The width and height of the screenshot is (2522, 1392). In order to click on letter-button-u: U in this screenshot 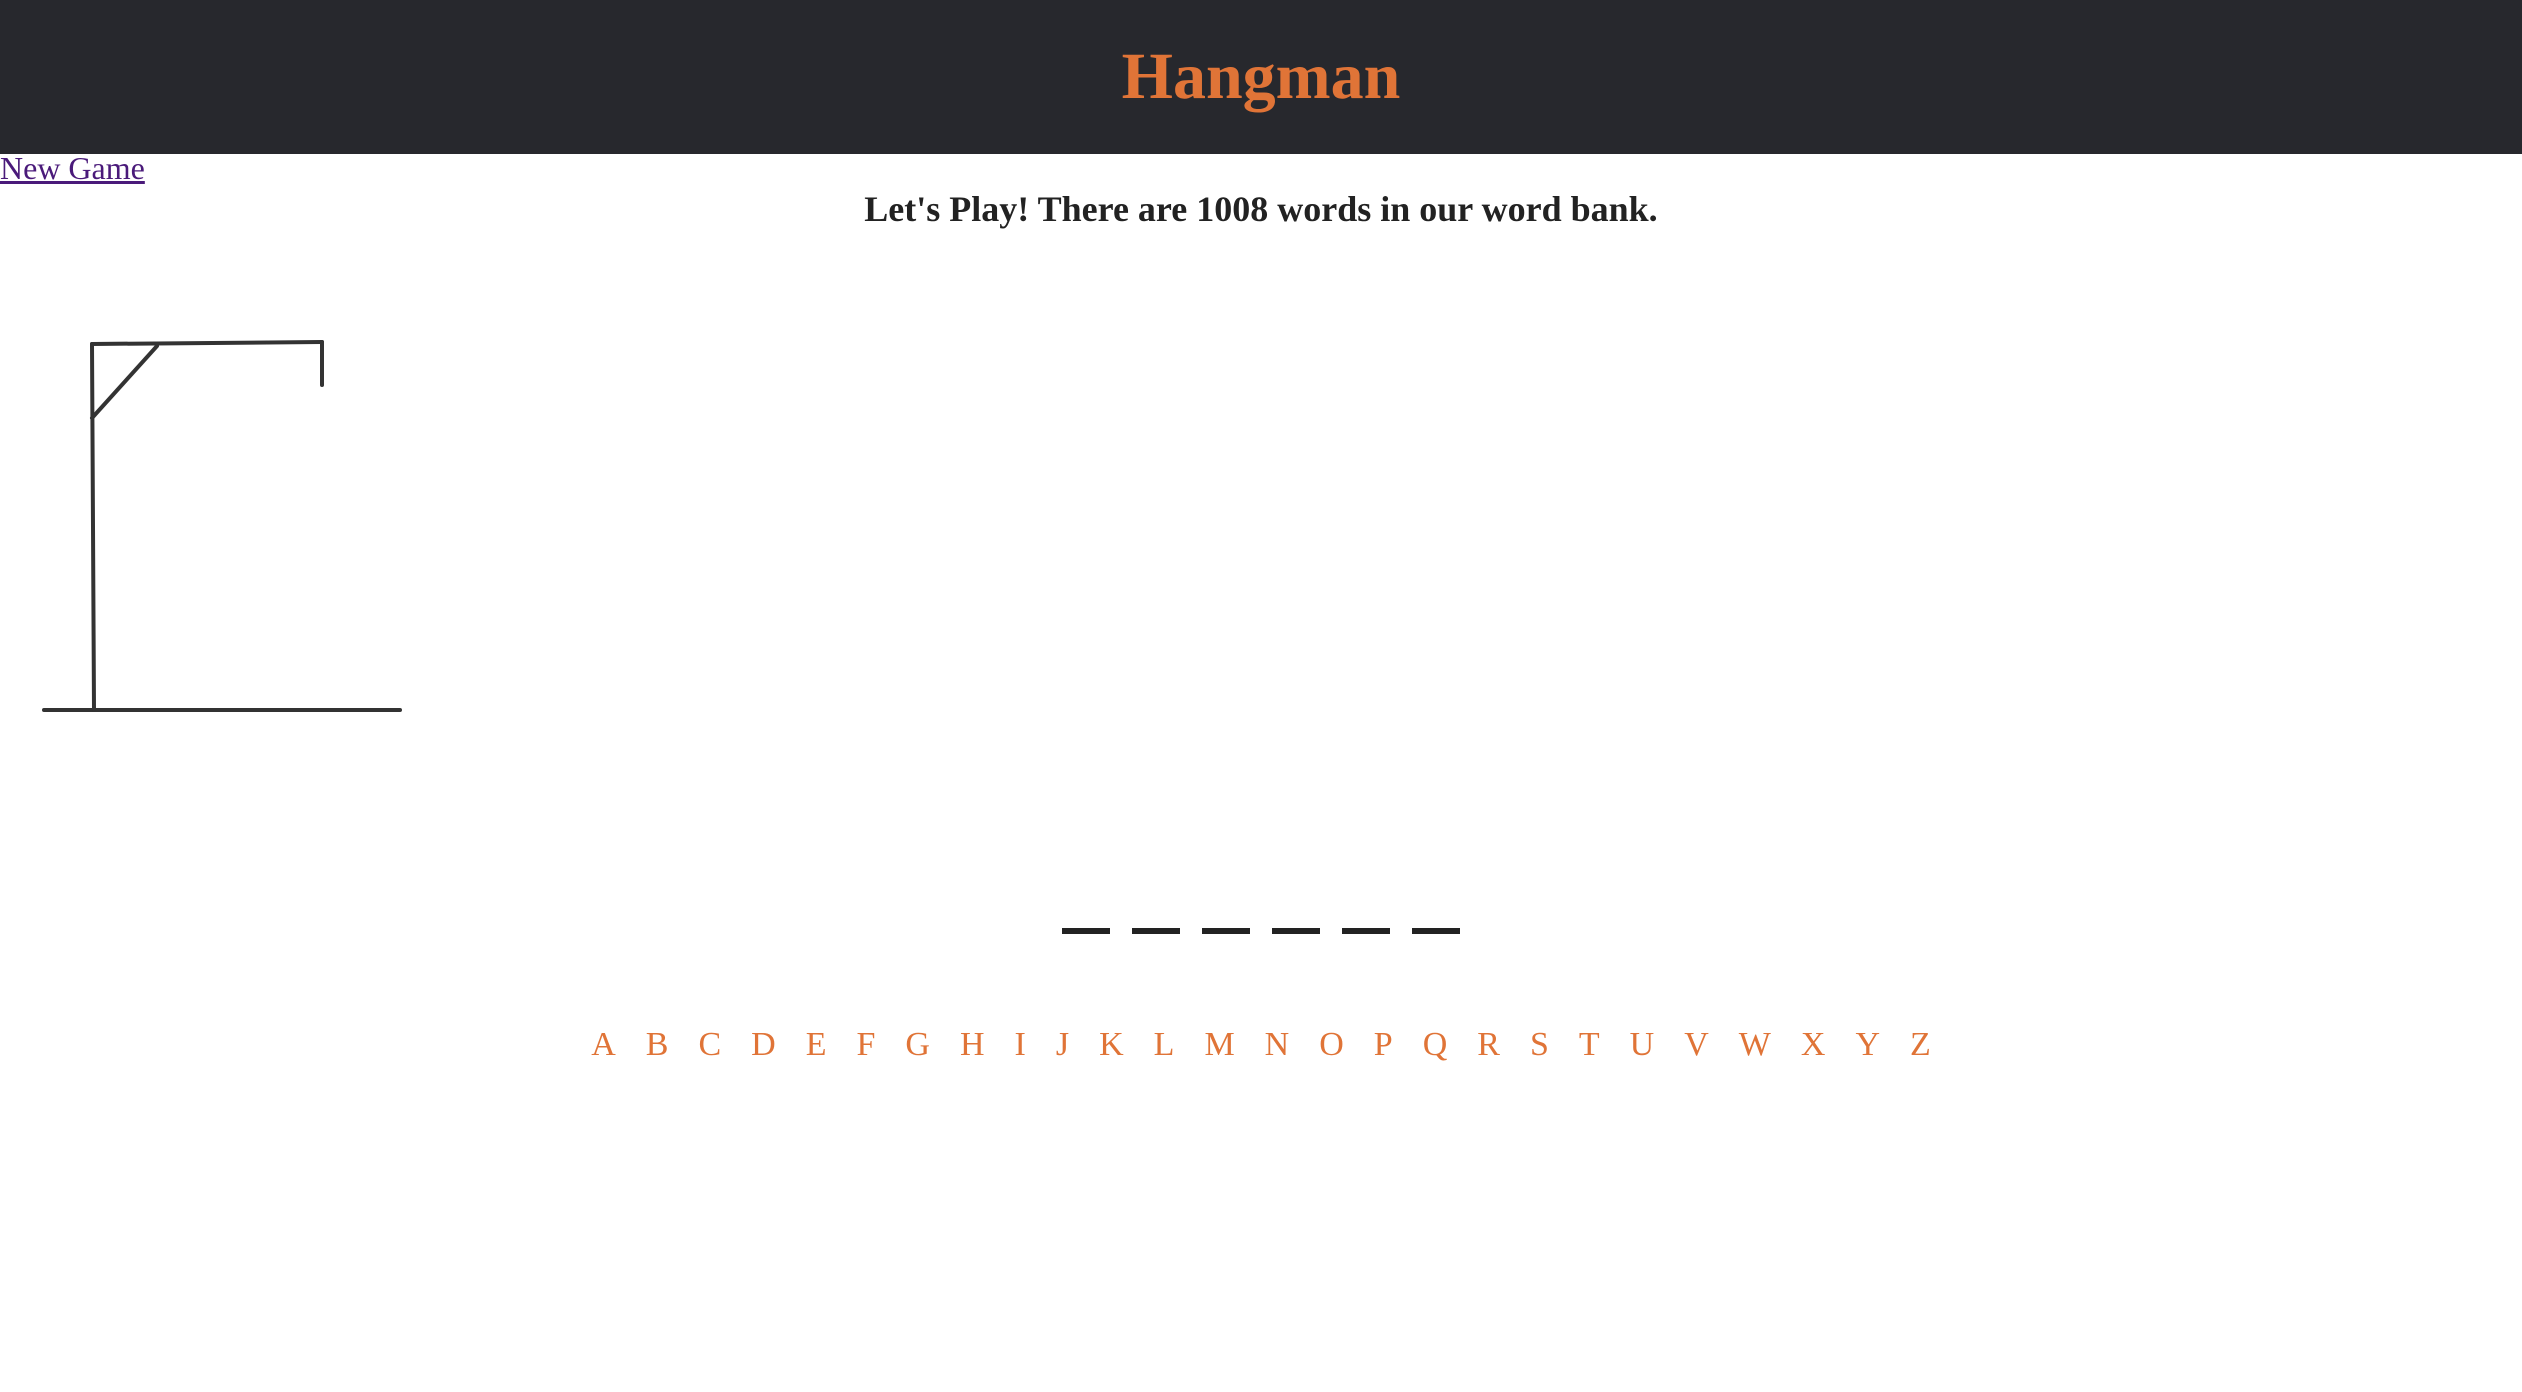, I will do `click(1642, 1045)`.